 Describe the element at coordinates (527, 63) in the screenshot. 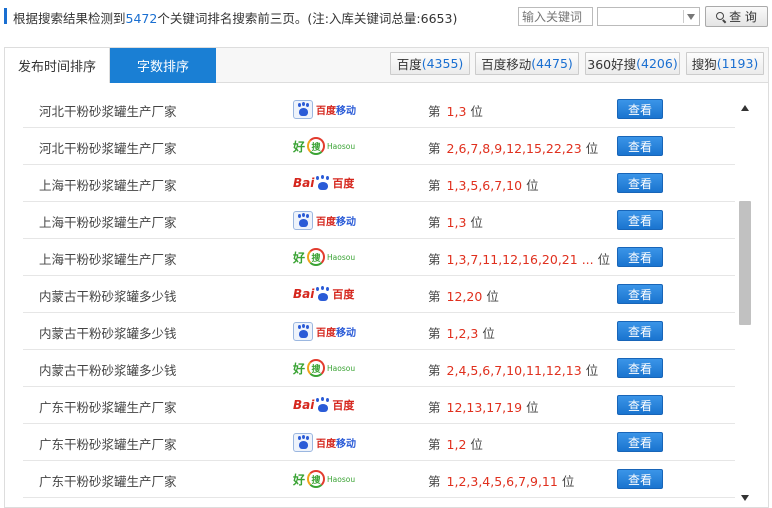

I see `engine-filter-baidu-mobile: 百度移动 (4475)` at that location.